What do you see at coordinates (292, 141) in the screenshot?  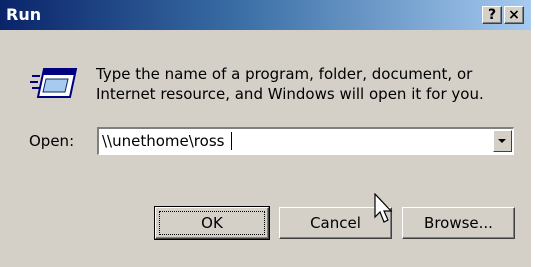 I see `open-input` at bounding box center [292, 141].